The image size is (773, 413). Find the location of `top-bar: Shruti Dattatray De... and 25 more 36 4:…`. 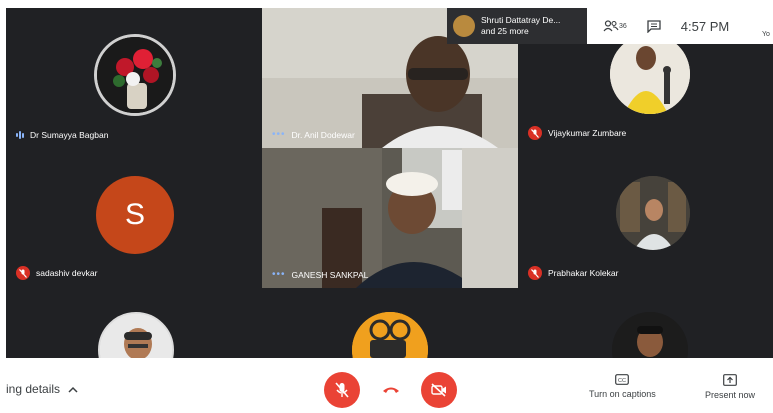

top-bar: Shruti Dattatray De... and 25 more 36 4:… is located at coordinates (610, 26).